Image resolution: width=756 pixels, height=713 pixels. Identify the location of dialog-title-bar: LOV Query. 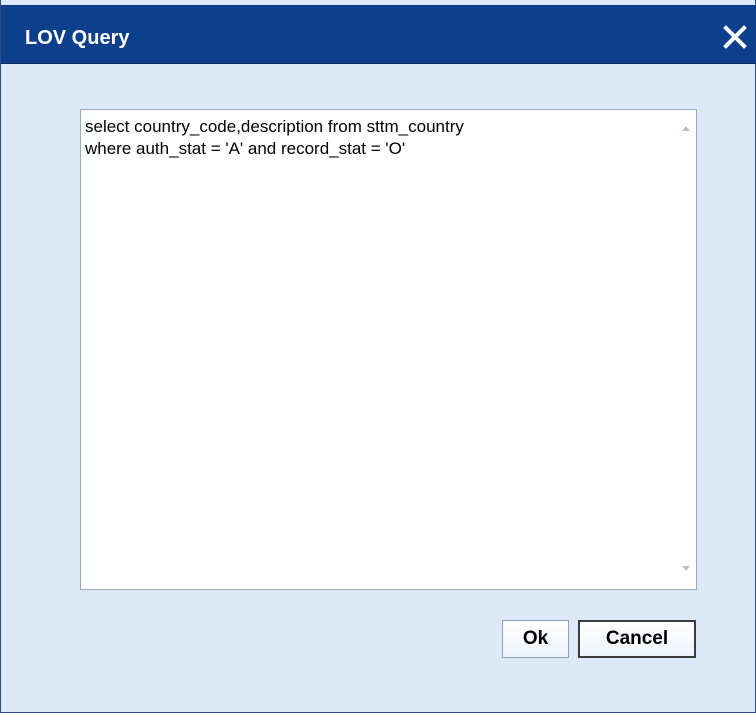
(378, 34).